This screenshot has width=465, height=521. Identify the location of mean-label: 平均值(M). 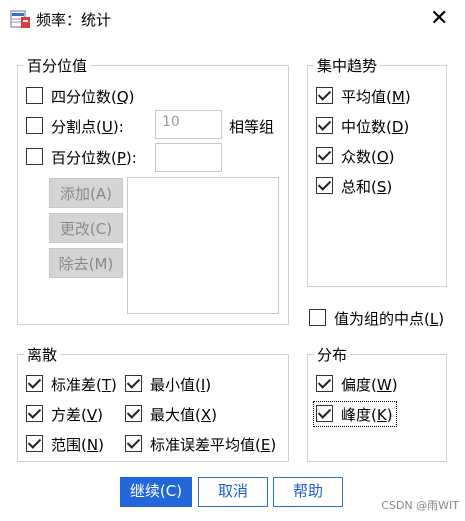
(376, 97).